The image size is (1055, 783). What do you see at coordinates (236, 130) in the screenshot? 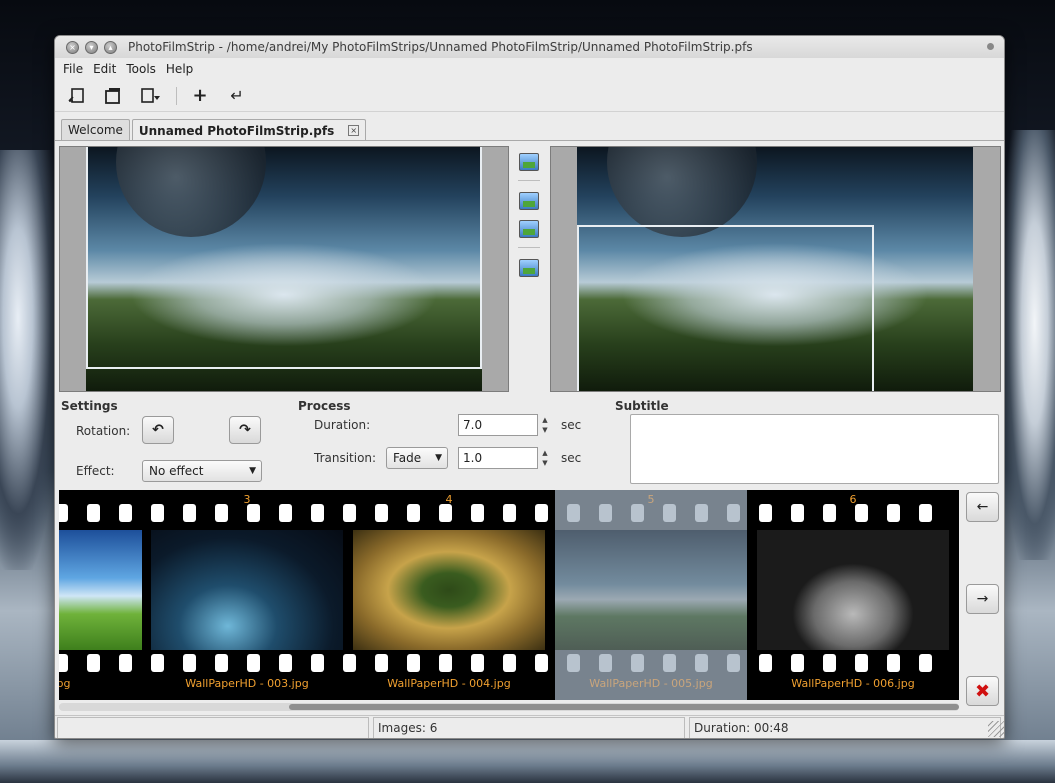
I see `tab-project-label: Unnamed PhotoFilmStrip.pfs` at bounding box center [236, 130].